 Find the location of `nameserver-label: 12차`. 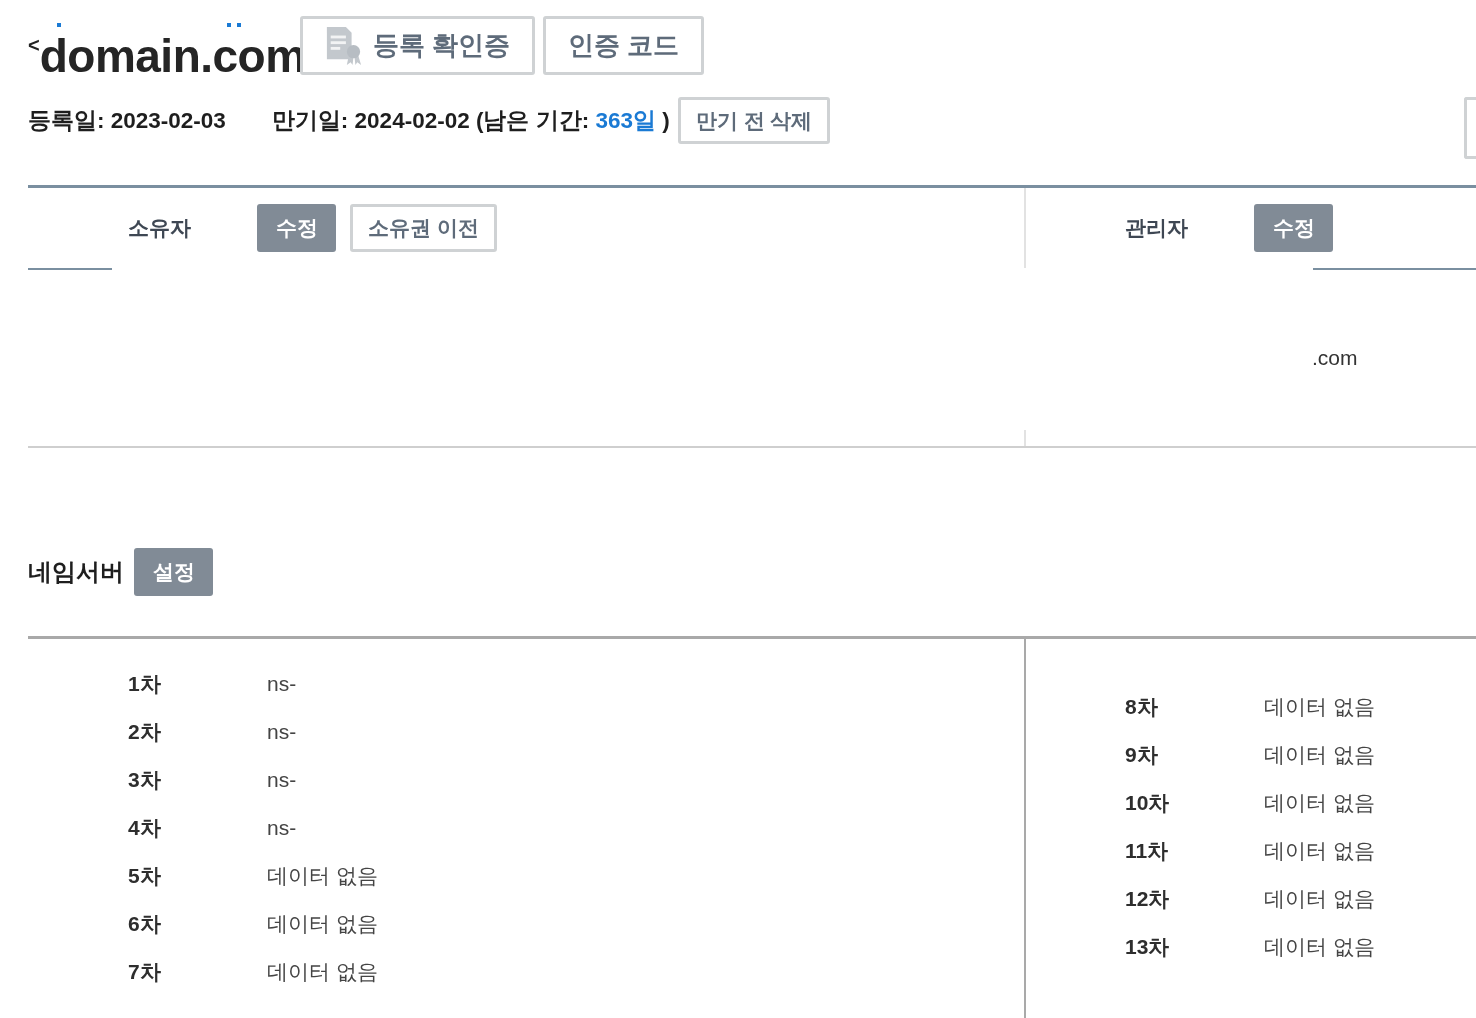

nameserver-label: 12차 is located at coordinates (1148, 899).